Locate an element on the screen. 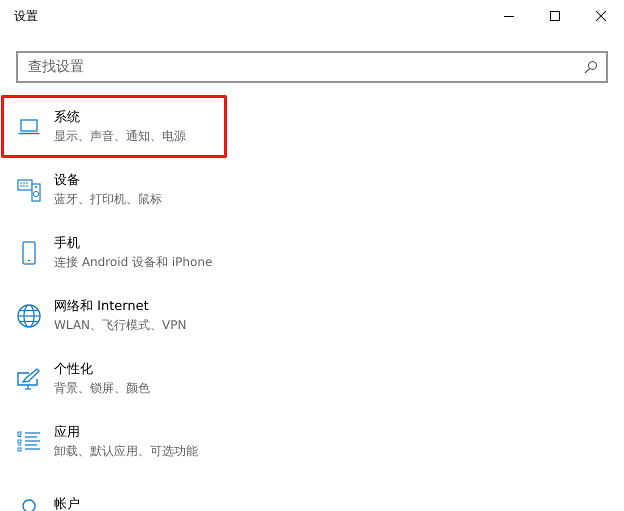  settings-category: 帐户 is located at coordinates (114, 492).